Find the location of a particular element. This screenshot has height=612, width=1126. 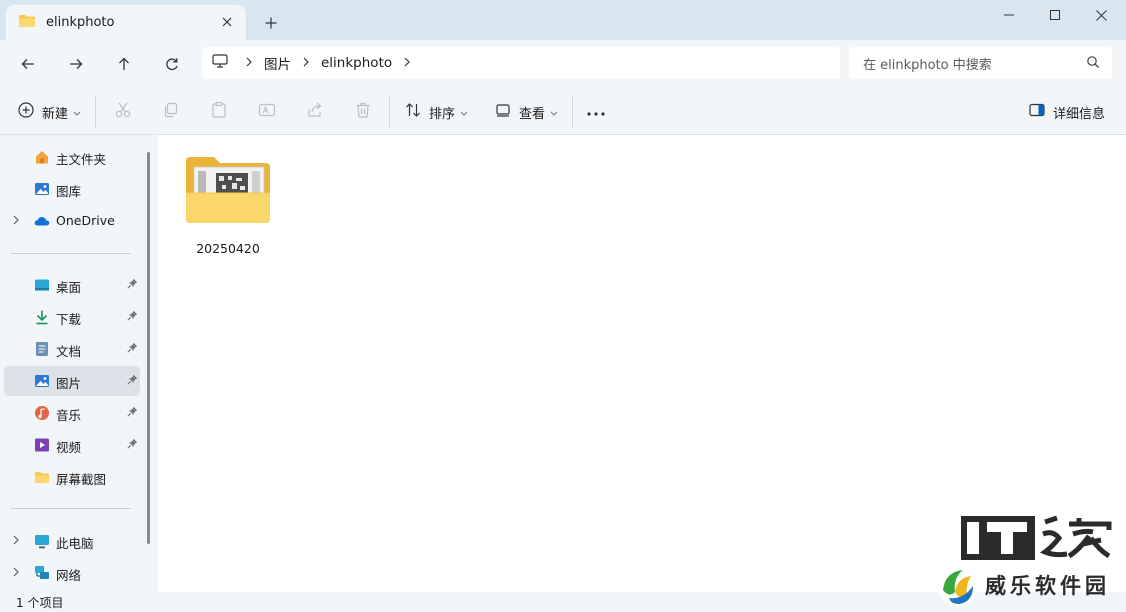

rename-button is located at coordinates (267, 112).